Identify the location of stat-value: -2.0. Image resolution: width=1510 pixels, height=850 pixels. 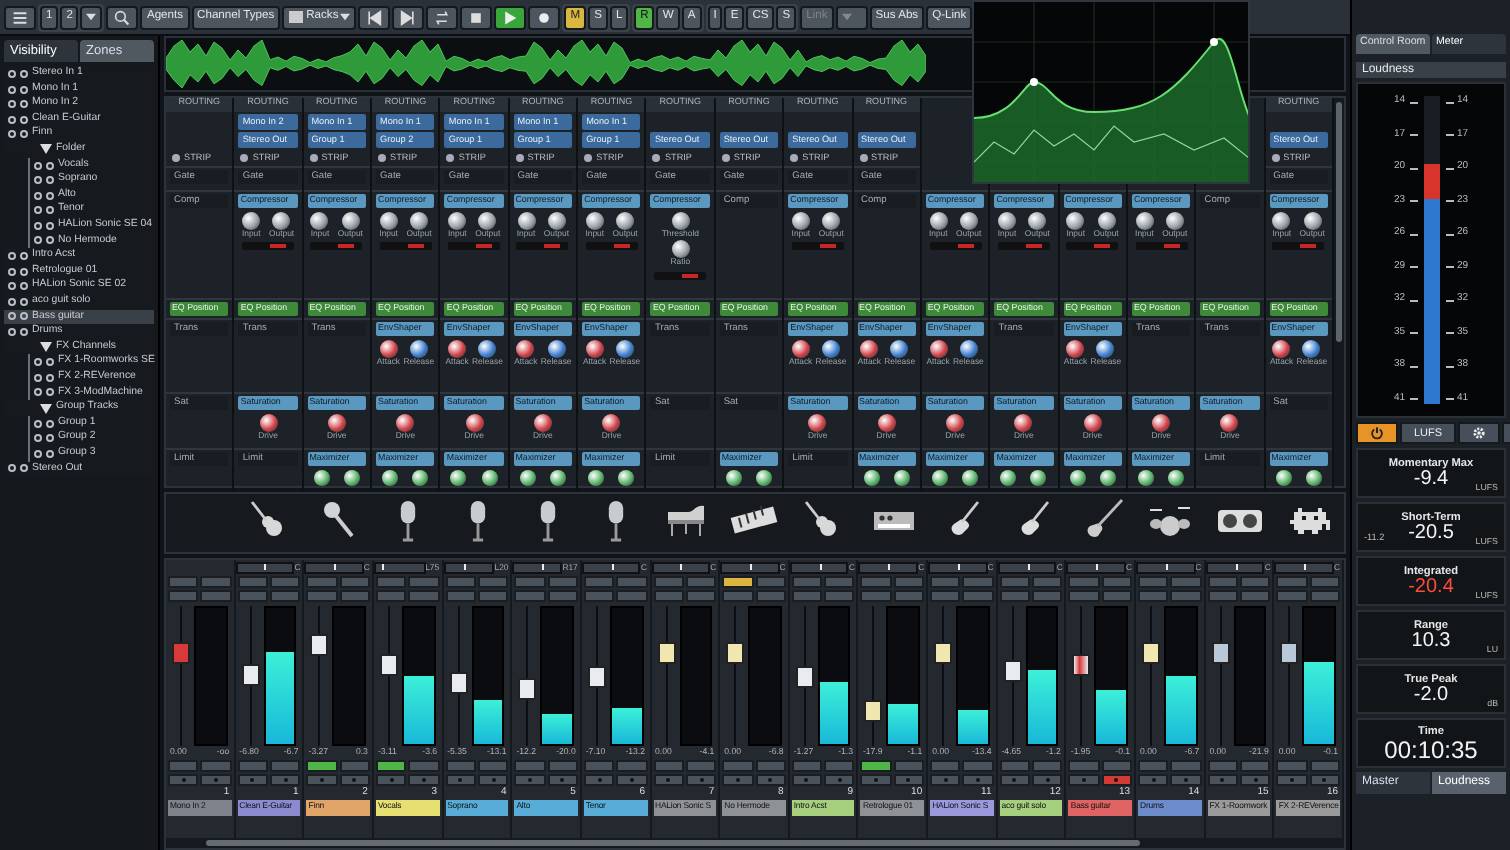
(1431, 695).